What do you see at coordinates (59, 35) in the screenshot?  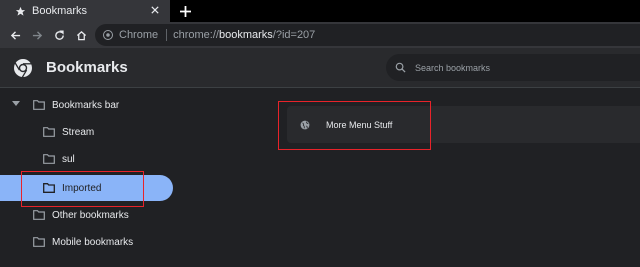 I see `reload-icon` at bounding box center [59, 35].